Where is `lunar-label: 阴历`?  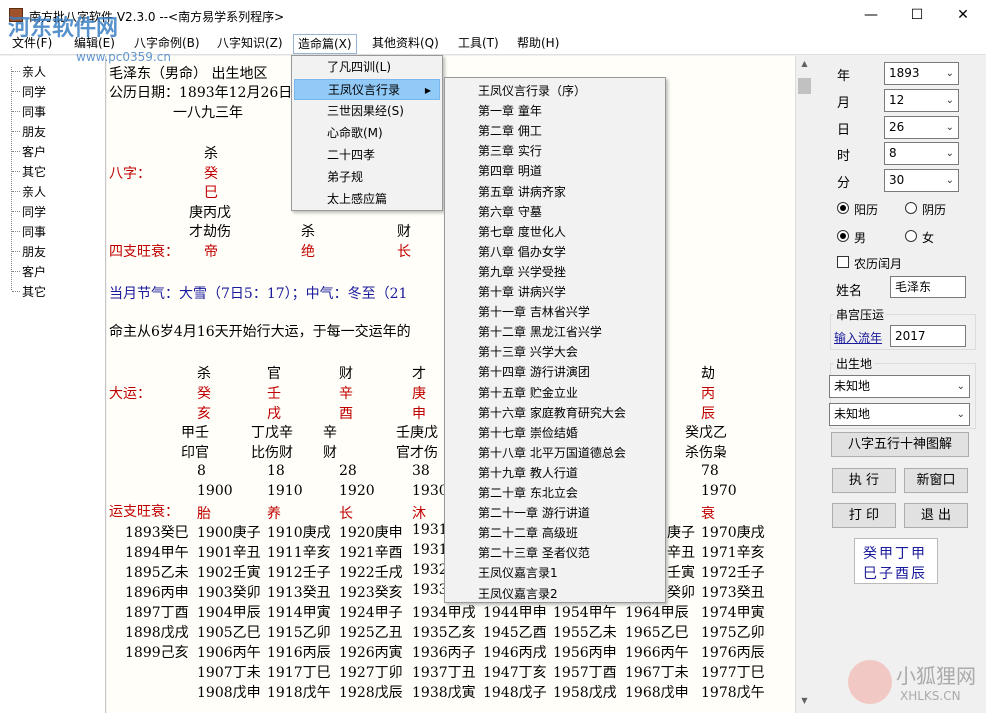
lunar-label: 阴历 is located at coordinates (934, 210).